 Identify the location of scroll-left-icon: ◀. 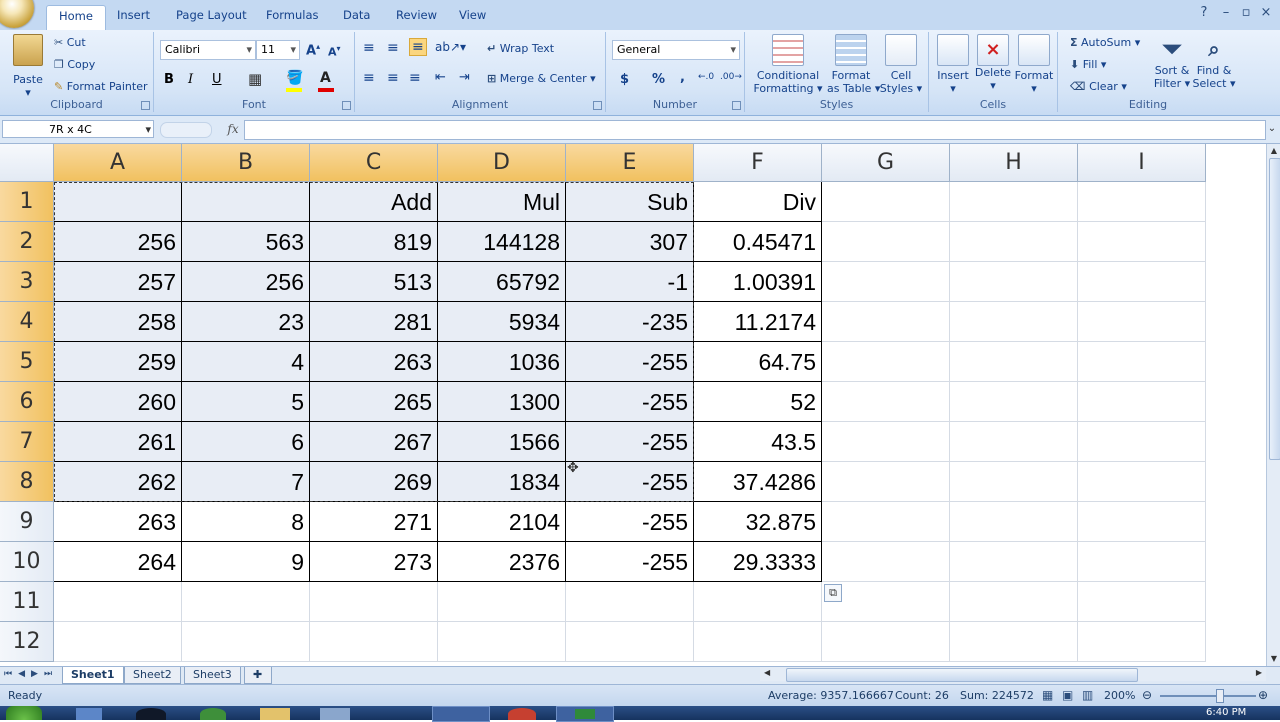
(767, 672).